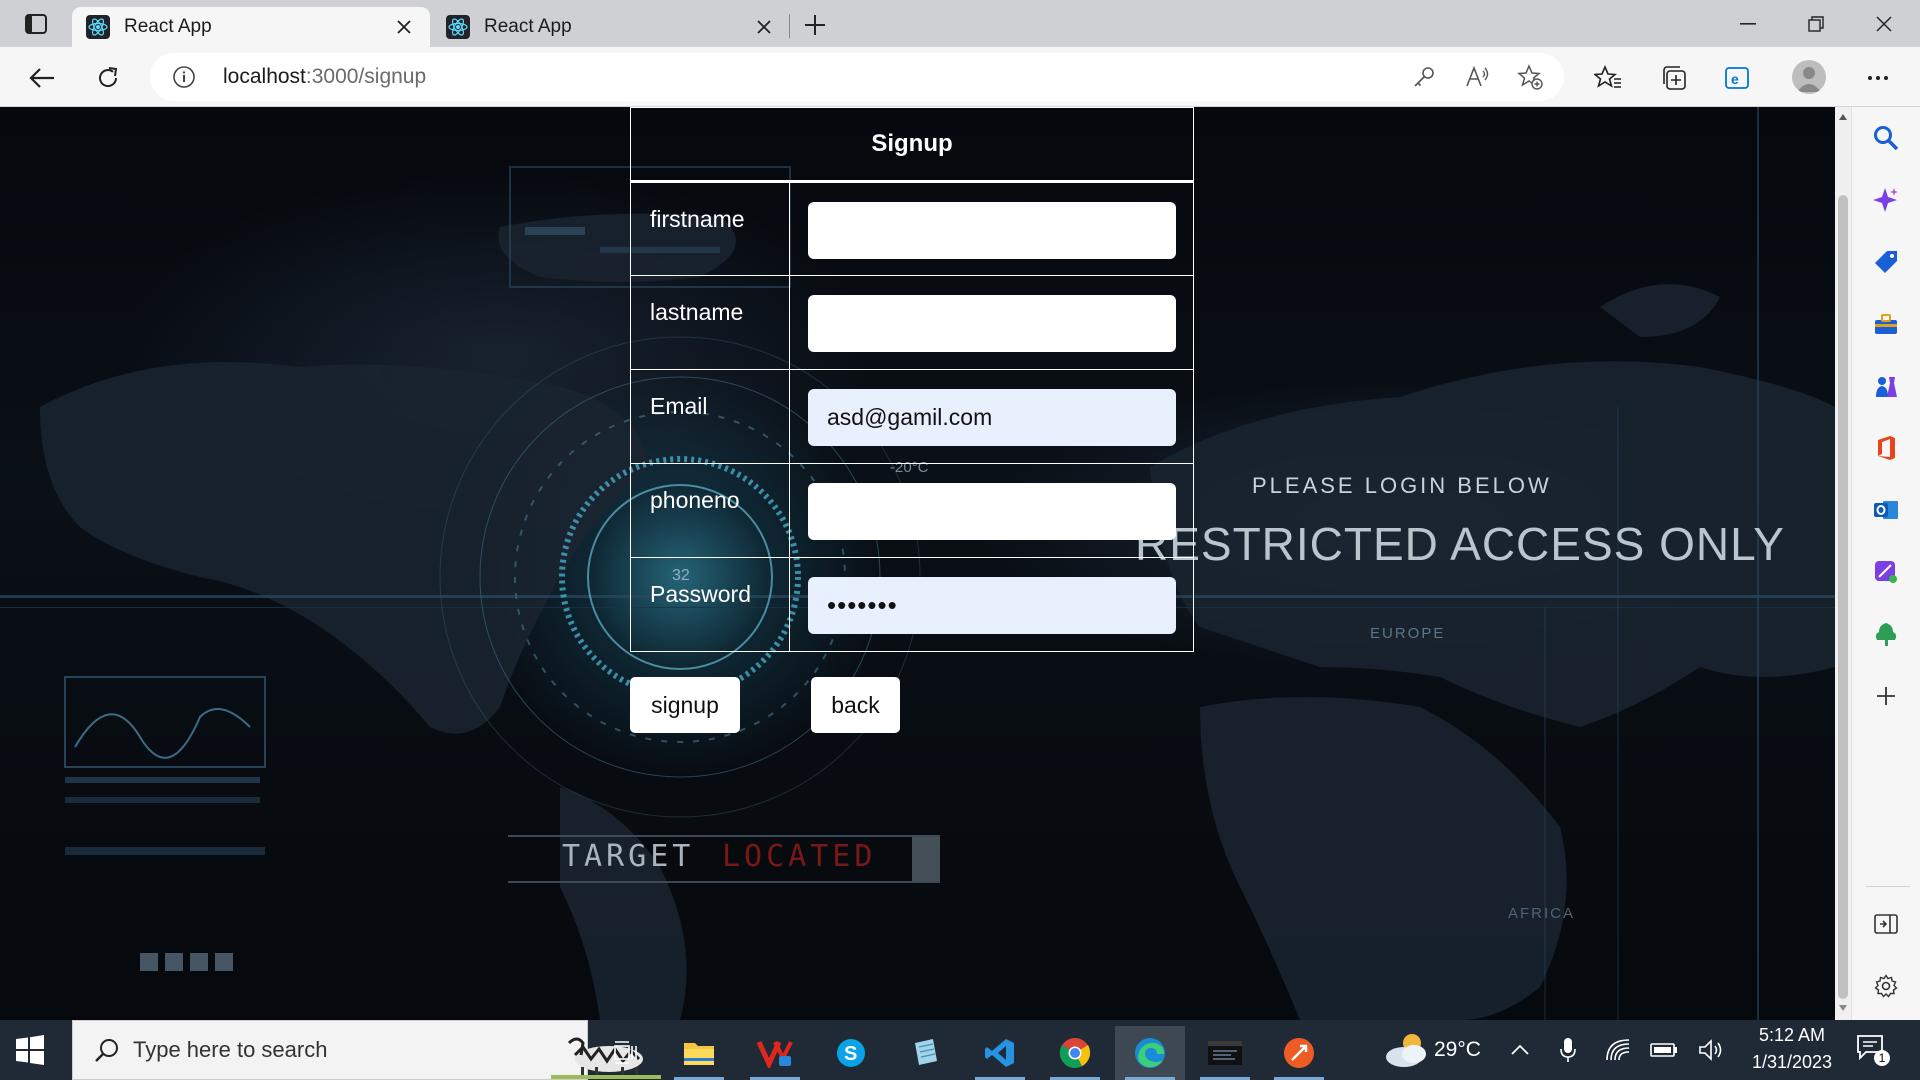 This screenshot has height=1080, width=1920. What do you see at coordinates (324, 77) in the screenshot?
I see `url-text: localhost:3000/signup` at bounding box center [324, 77].